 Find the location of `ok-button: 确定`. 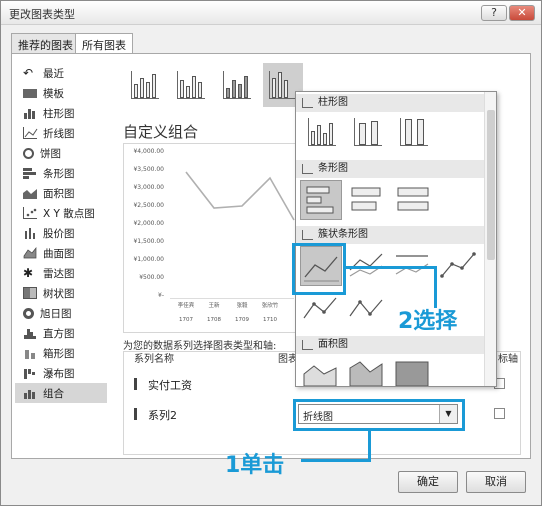

ok-button: 确定 is located at coordinates (428, 482).